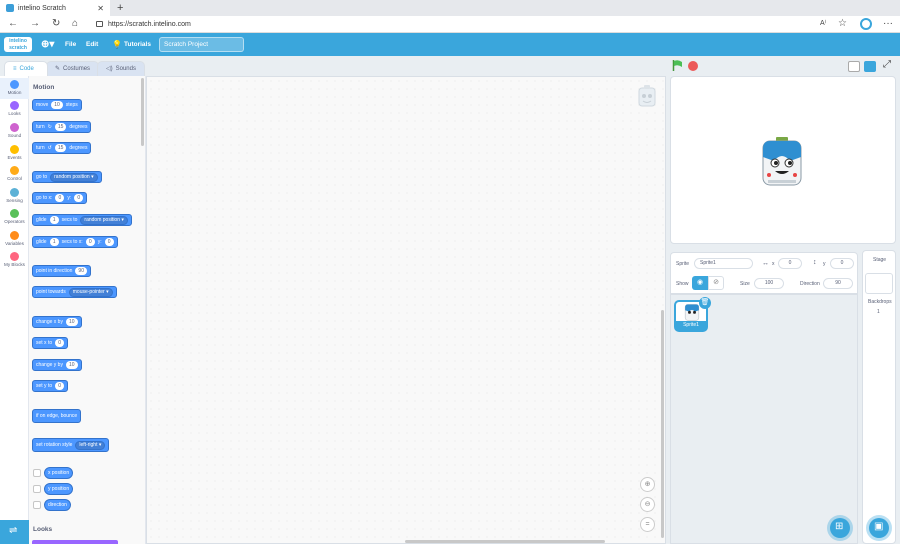  Describe the element at coordinates (37, 489) in the screenshot. I see `y-position-checkbox` at that location.